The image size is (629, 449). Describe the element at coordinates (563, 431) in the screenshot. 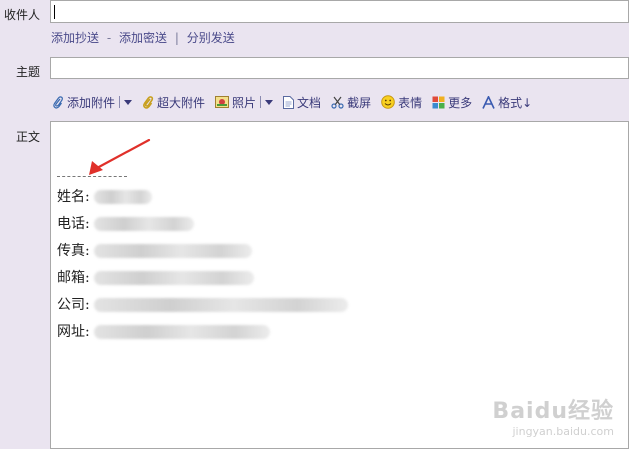

I see `watermark-url: jingyan.baidu.com` at that location.